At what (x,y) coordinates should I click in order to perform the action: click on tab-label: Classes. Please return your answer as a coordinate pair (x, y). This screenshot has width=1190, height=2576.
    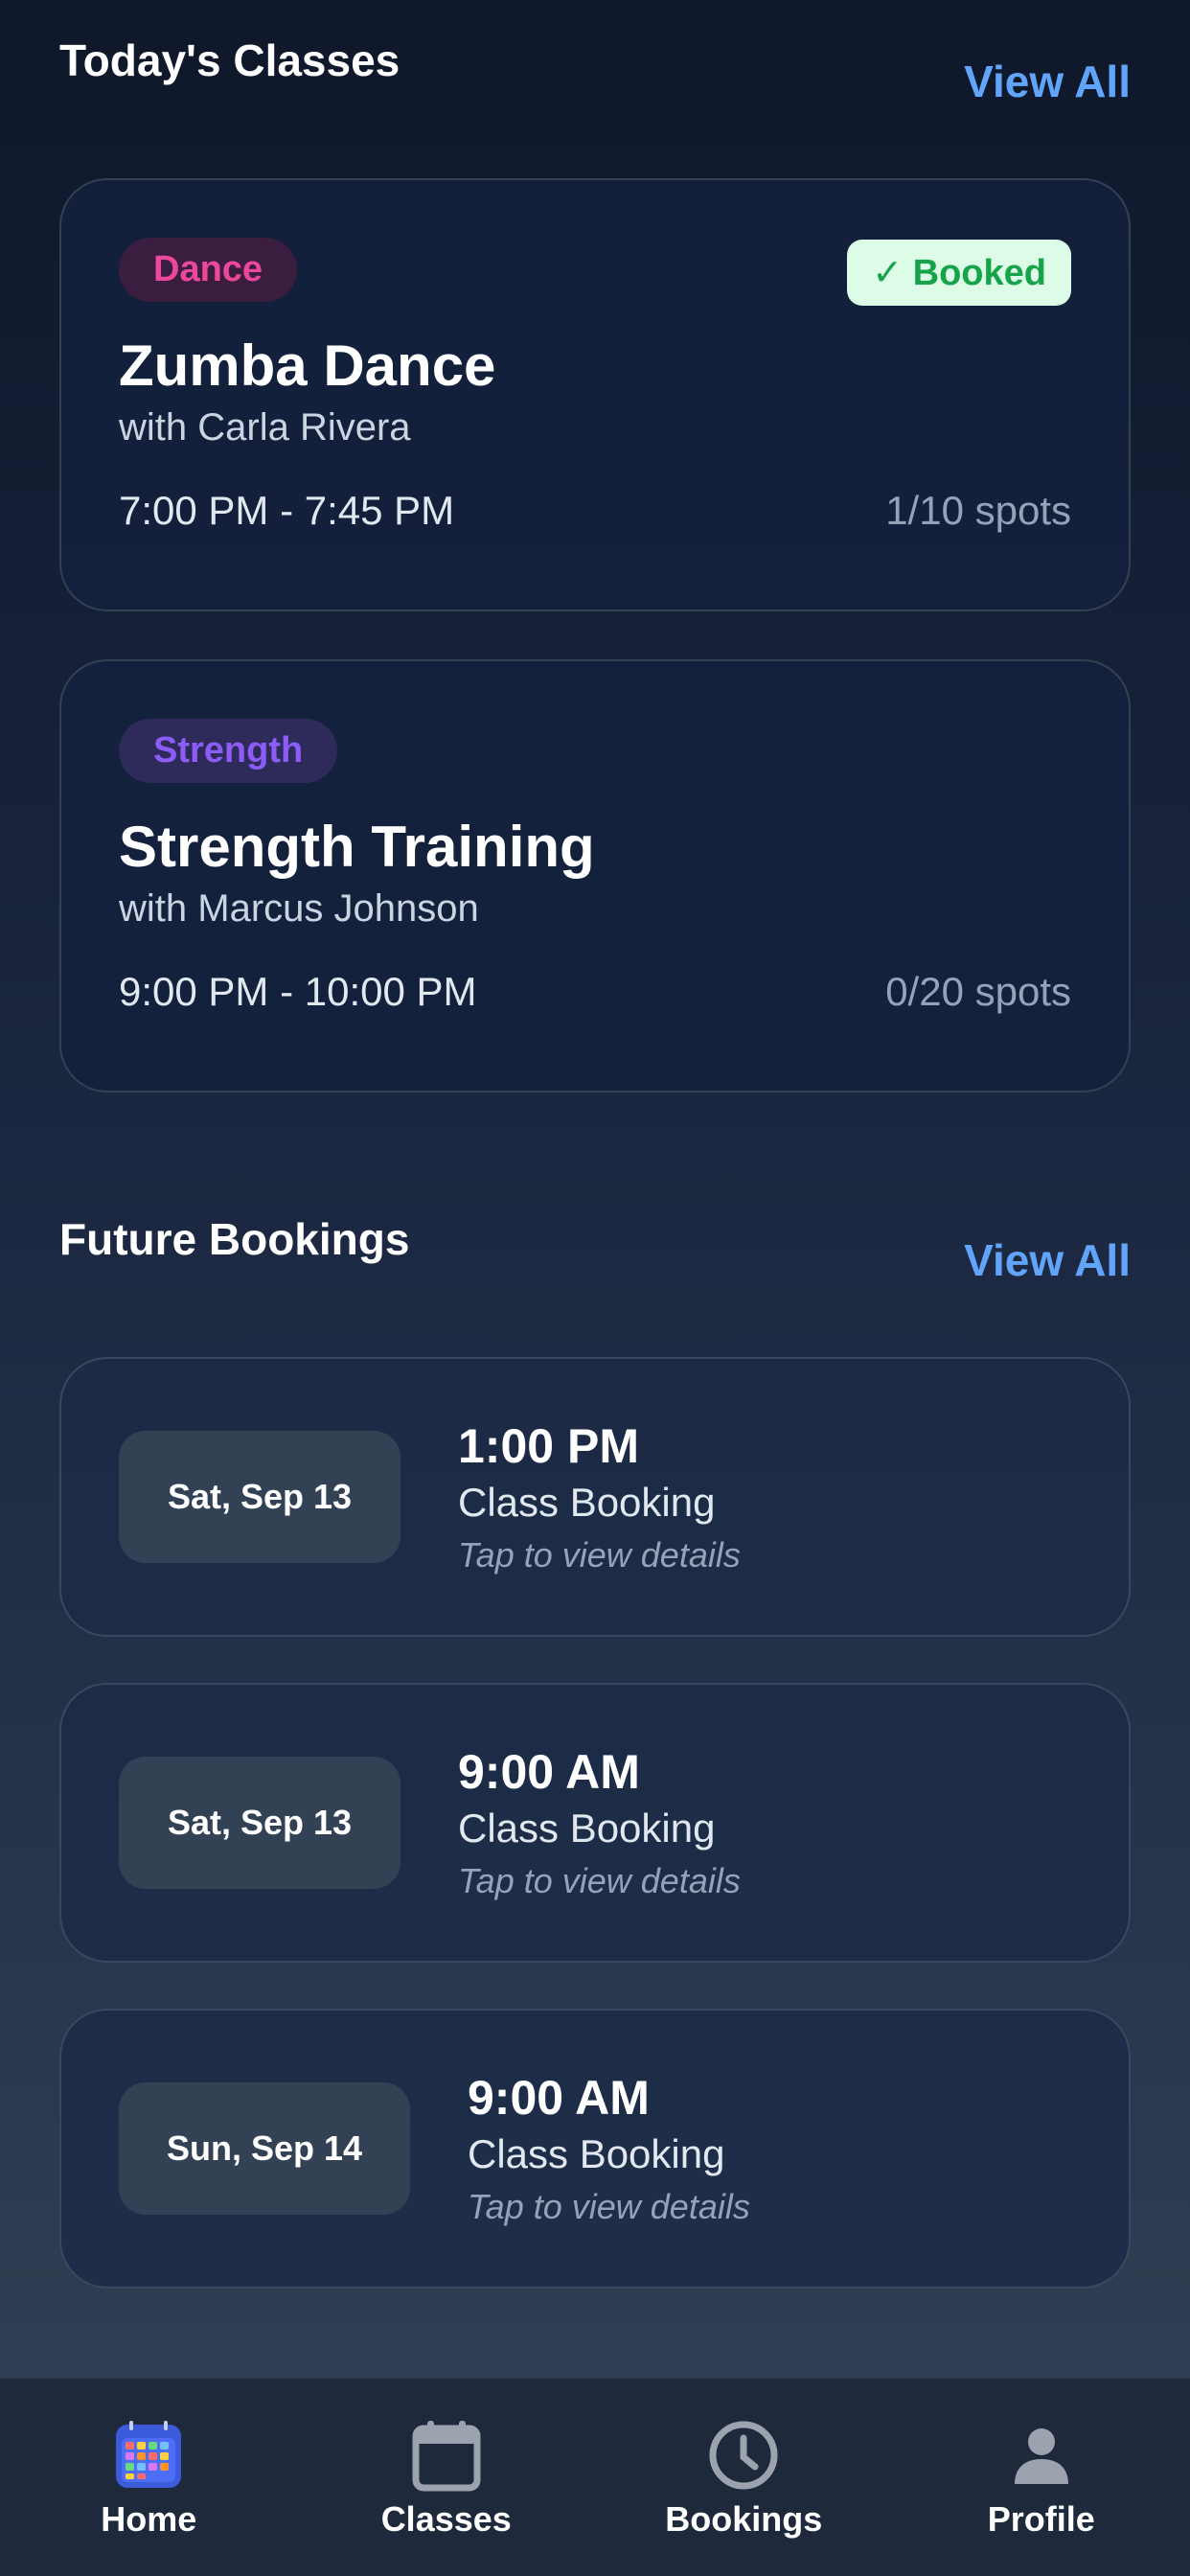
    Looking at the image, I should click on (446, 2519).